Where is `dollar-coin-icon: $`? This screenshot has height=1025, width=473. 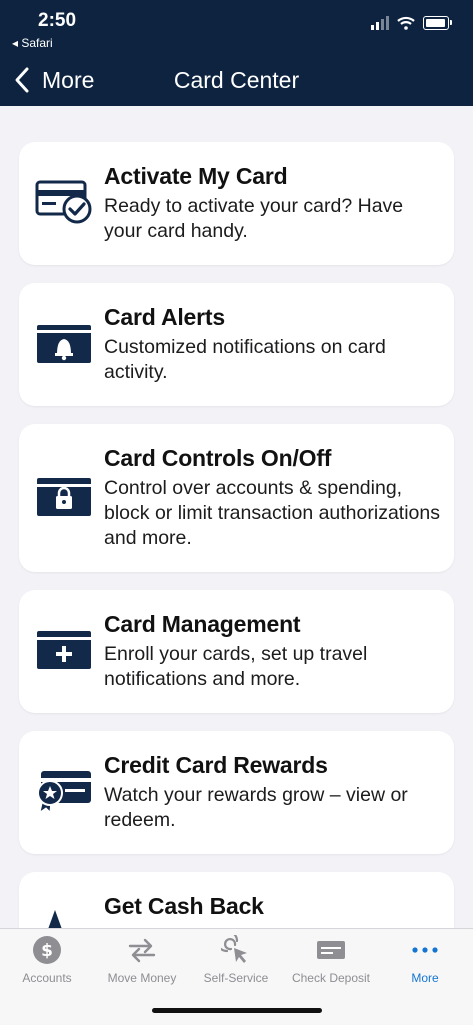 dollar-coin-icon: $ is located at coordinates (47, 950).